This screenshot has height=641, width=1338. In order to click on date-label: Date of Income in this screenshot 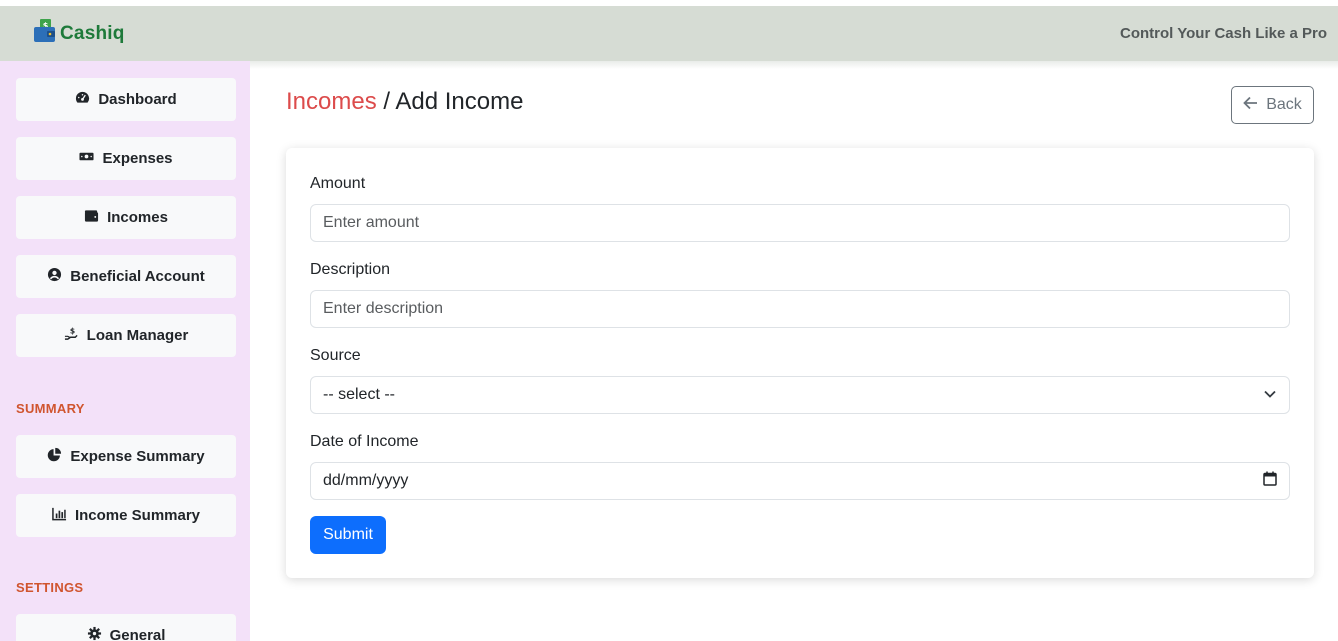, I will do `click(364, 441)`.